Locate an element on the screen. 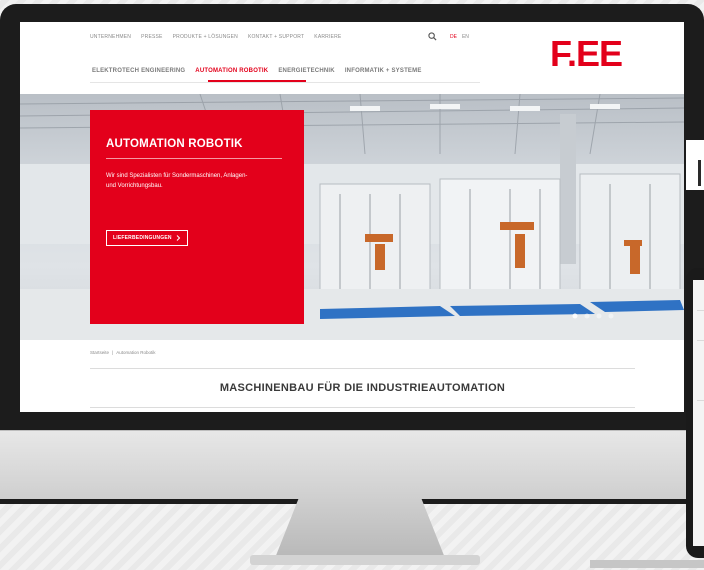 This screenshot has height=570, width=704. mainnav-item-elektrotech: ELEKTROTECH ENGINEERING is located at coordinates (138, 72).